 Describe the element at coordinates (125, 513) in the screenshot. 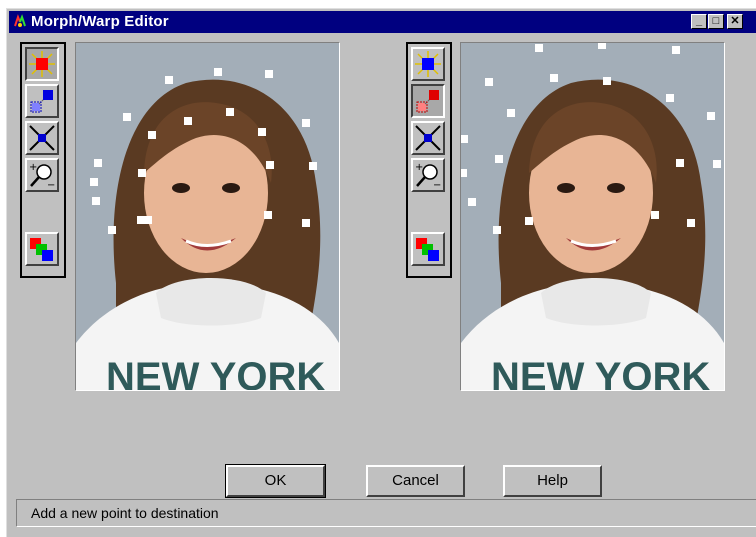

I see `status-message: Add a new point to destination` at that location.